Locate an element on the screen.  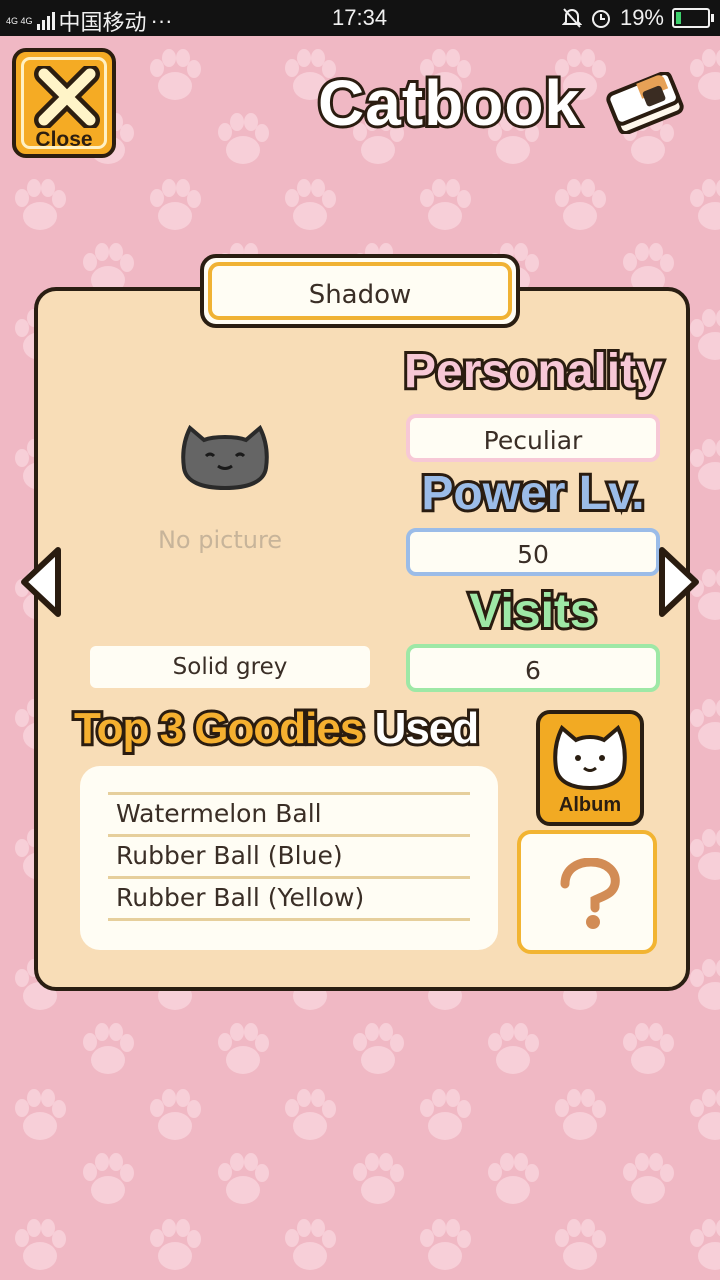
personality-box: Peculiar is located at coordinates (533, 438).